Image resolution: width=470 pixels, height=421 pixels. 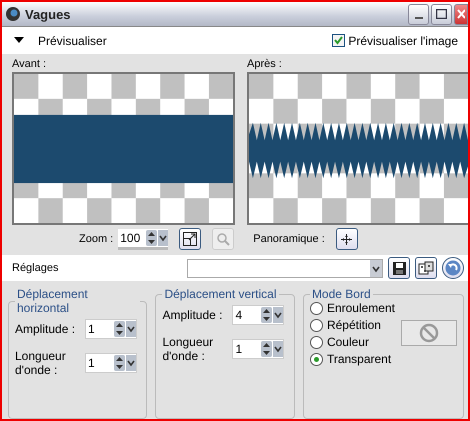 I want to click on fit-button, so click(x=190, y=239).